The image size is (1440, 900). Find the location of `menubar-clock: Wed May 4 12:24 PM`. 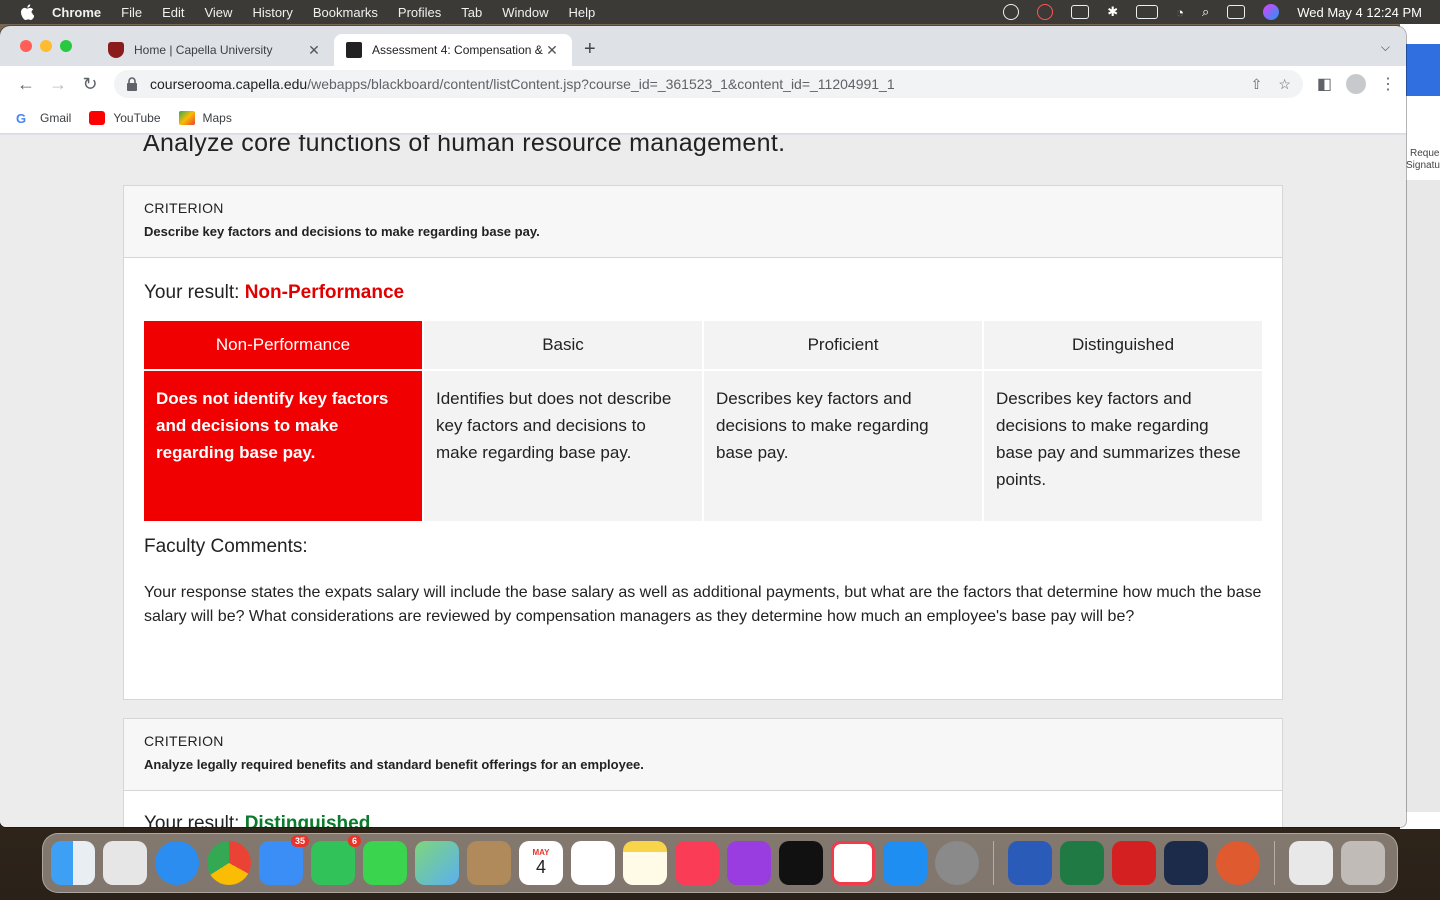

menubar-clock: Wed May 4 12:24 PM is located at coordinates (1359, 12).